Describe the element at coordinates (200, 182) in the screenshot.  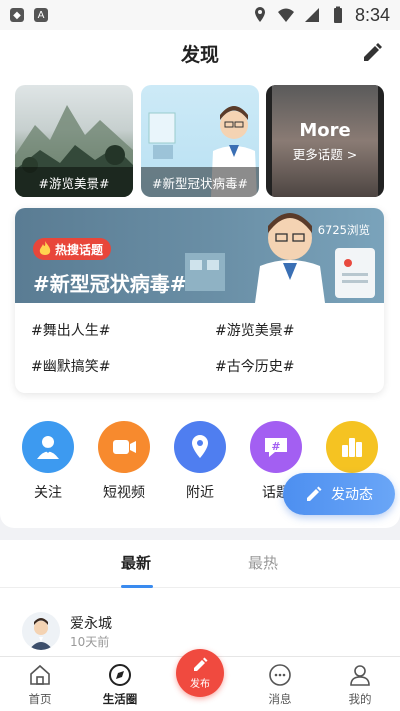
I see `topic-tile-label: #新型冠状病毒#` at that location.